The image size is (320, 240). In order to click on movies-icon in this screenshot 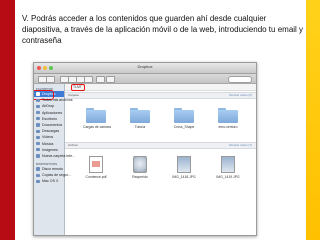, I will do `click(38, 137)`.